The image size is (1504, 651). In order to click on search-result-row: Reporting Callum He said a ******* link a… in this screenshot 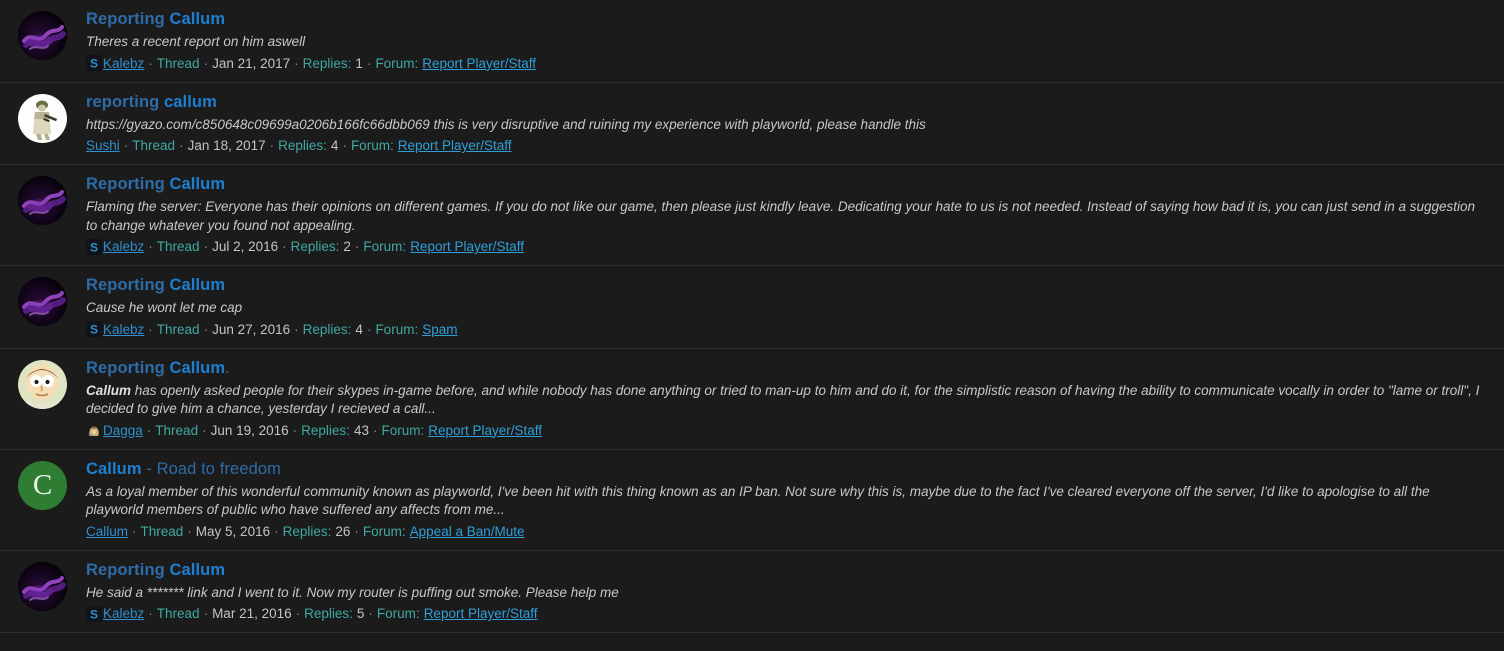, I will do `click(752, 591)`.